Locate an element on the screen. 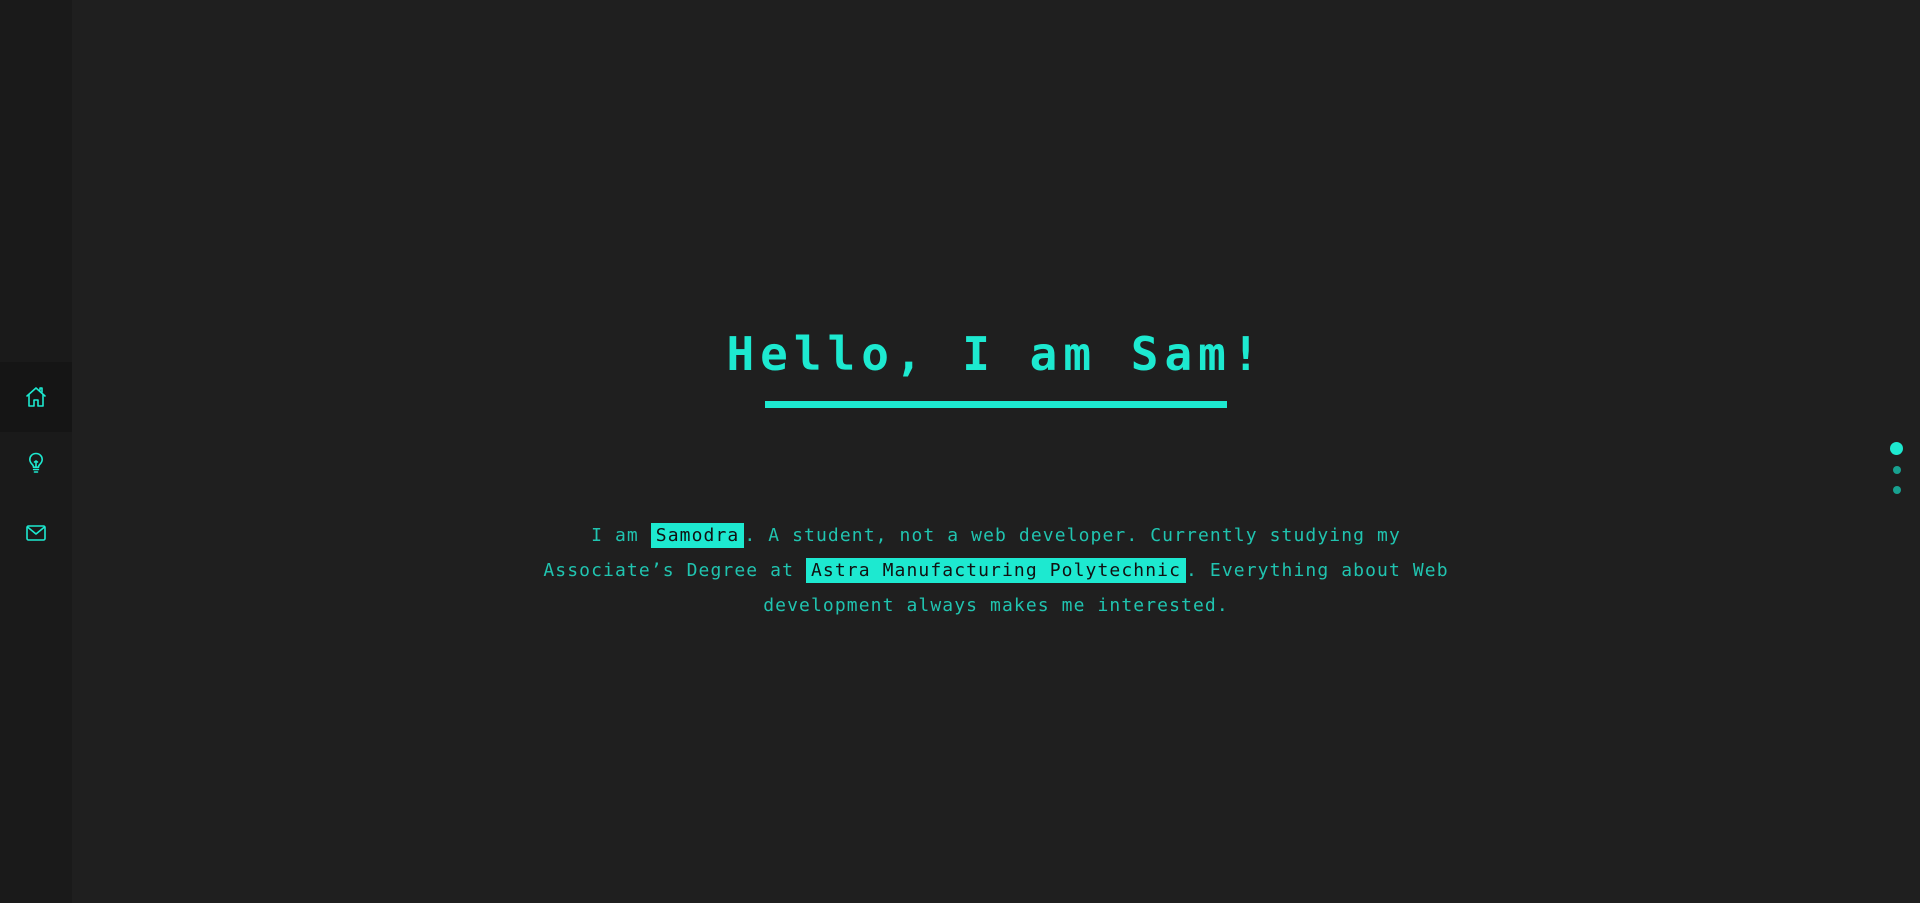 The height and width of the screenshot is (903, 1920). sidebar-item-home is located at coordinates (36, 397).